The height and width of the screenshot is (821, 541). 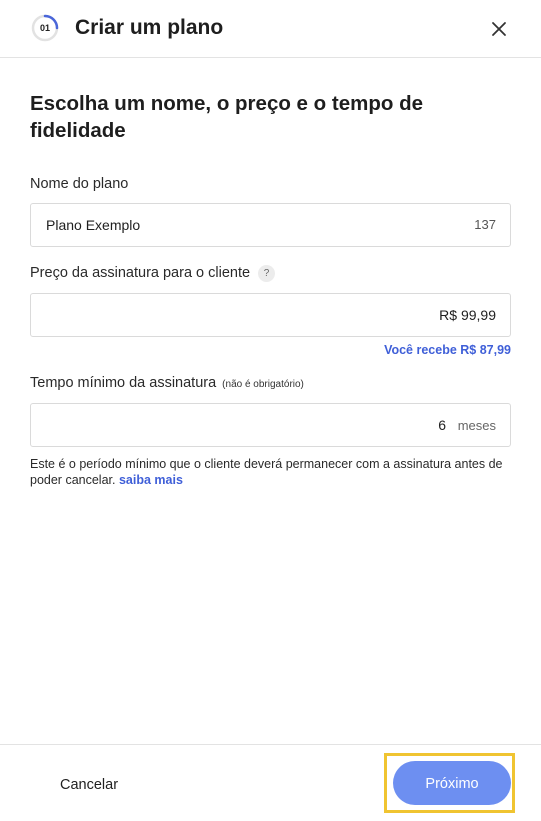 What do you see at coordinates (499, 29) in the screenshot?
I see `close-icon` at bounding box center [499, 29].